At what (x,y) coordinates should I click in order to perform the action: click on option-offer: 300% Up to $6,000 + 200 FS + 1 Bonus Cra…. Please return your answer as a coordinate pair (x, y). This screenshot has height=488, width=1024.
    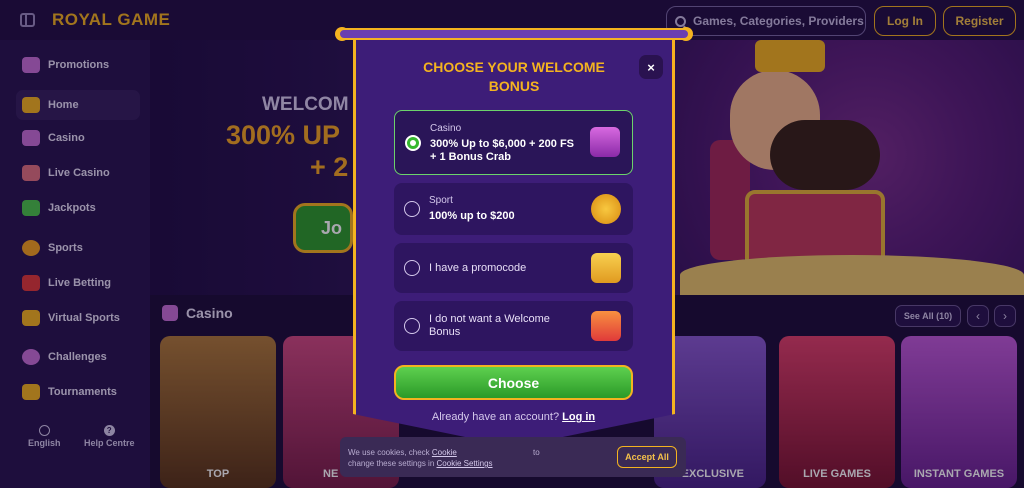
    Looking at the image, I should click on (502, 150).